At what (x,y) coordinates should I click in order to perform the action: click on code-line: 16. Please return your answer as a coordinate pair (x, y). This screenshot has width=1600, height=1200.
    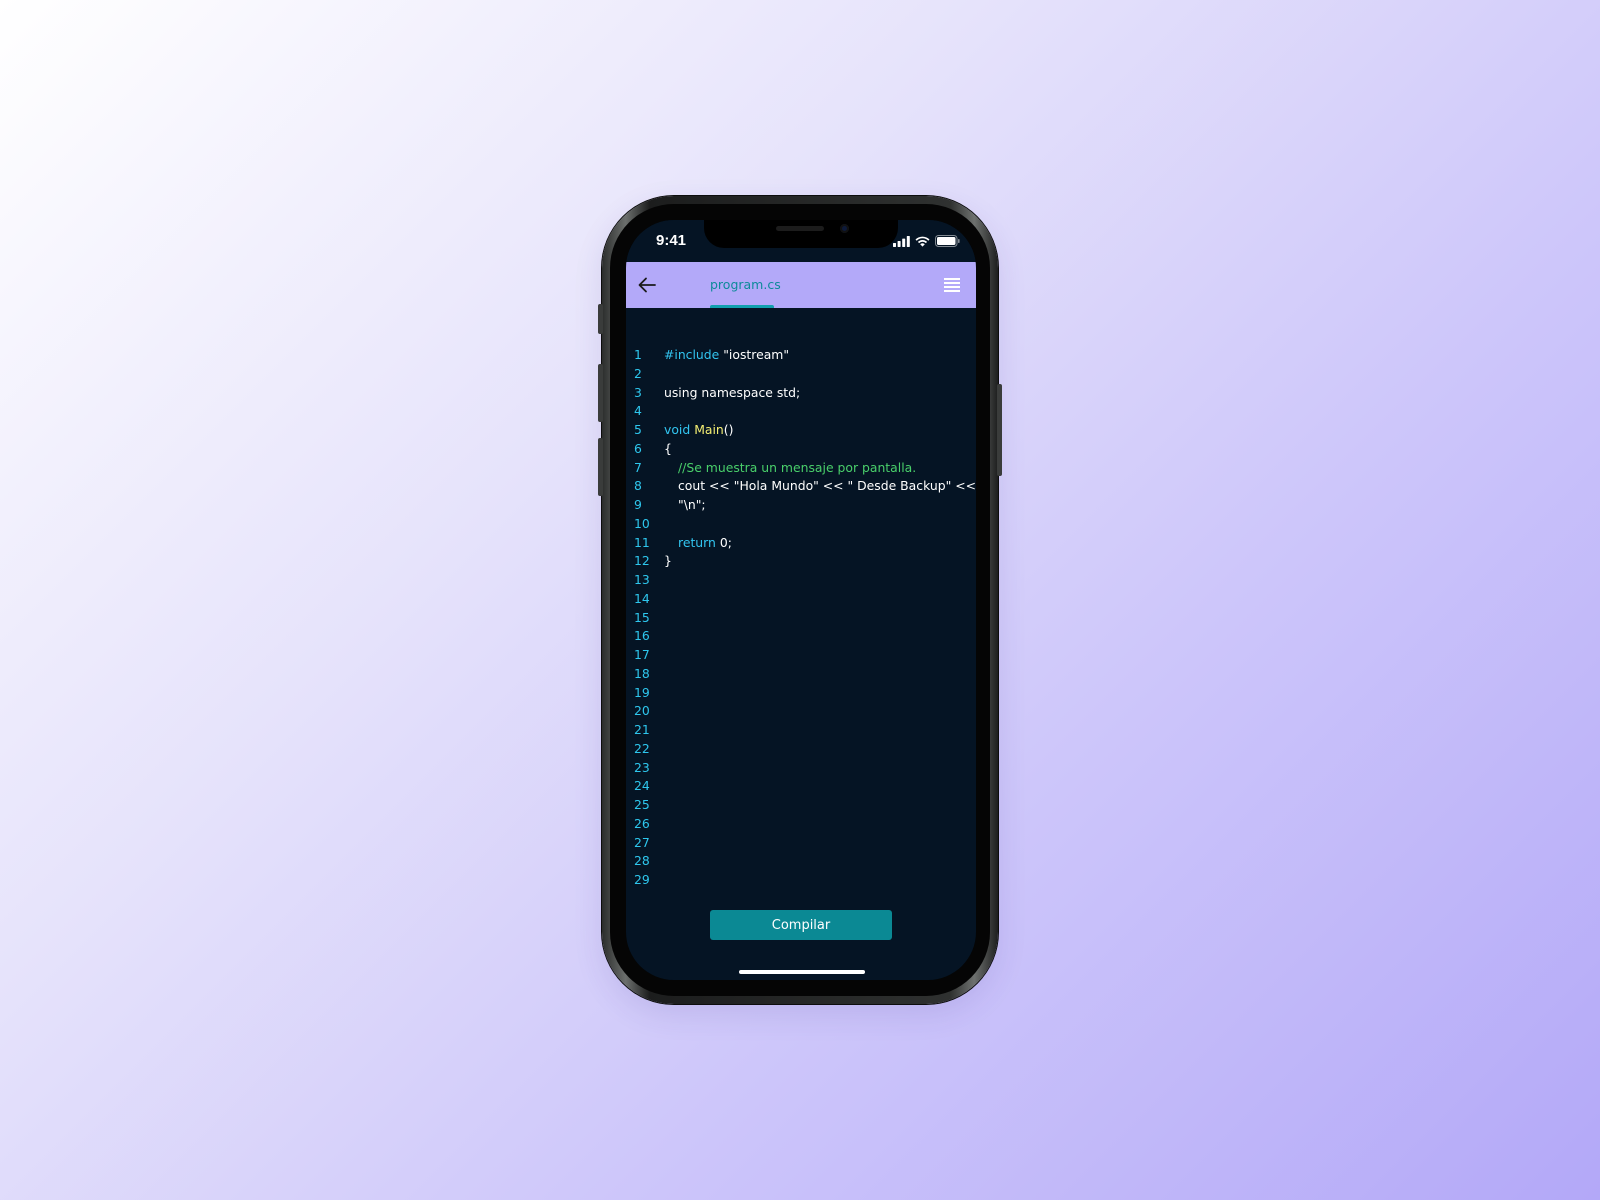
    Looking at the image, I should click on (801, 636).